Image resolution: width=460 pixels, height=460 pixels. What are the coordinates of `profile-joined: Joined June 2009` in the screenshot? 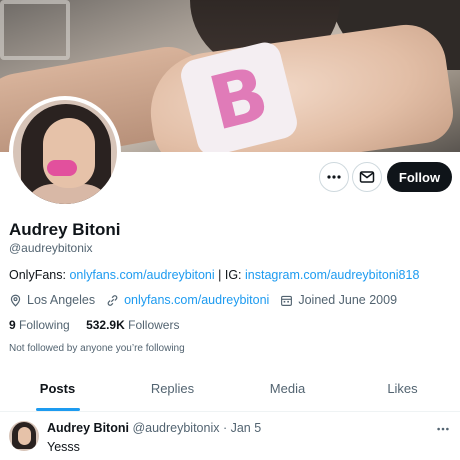 It's located at (338, 300).